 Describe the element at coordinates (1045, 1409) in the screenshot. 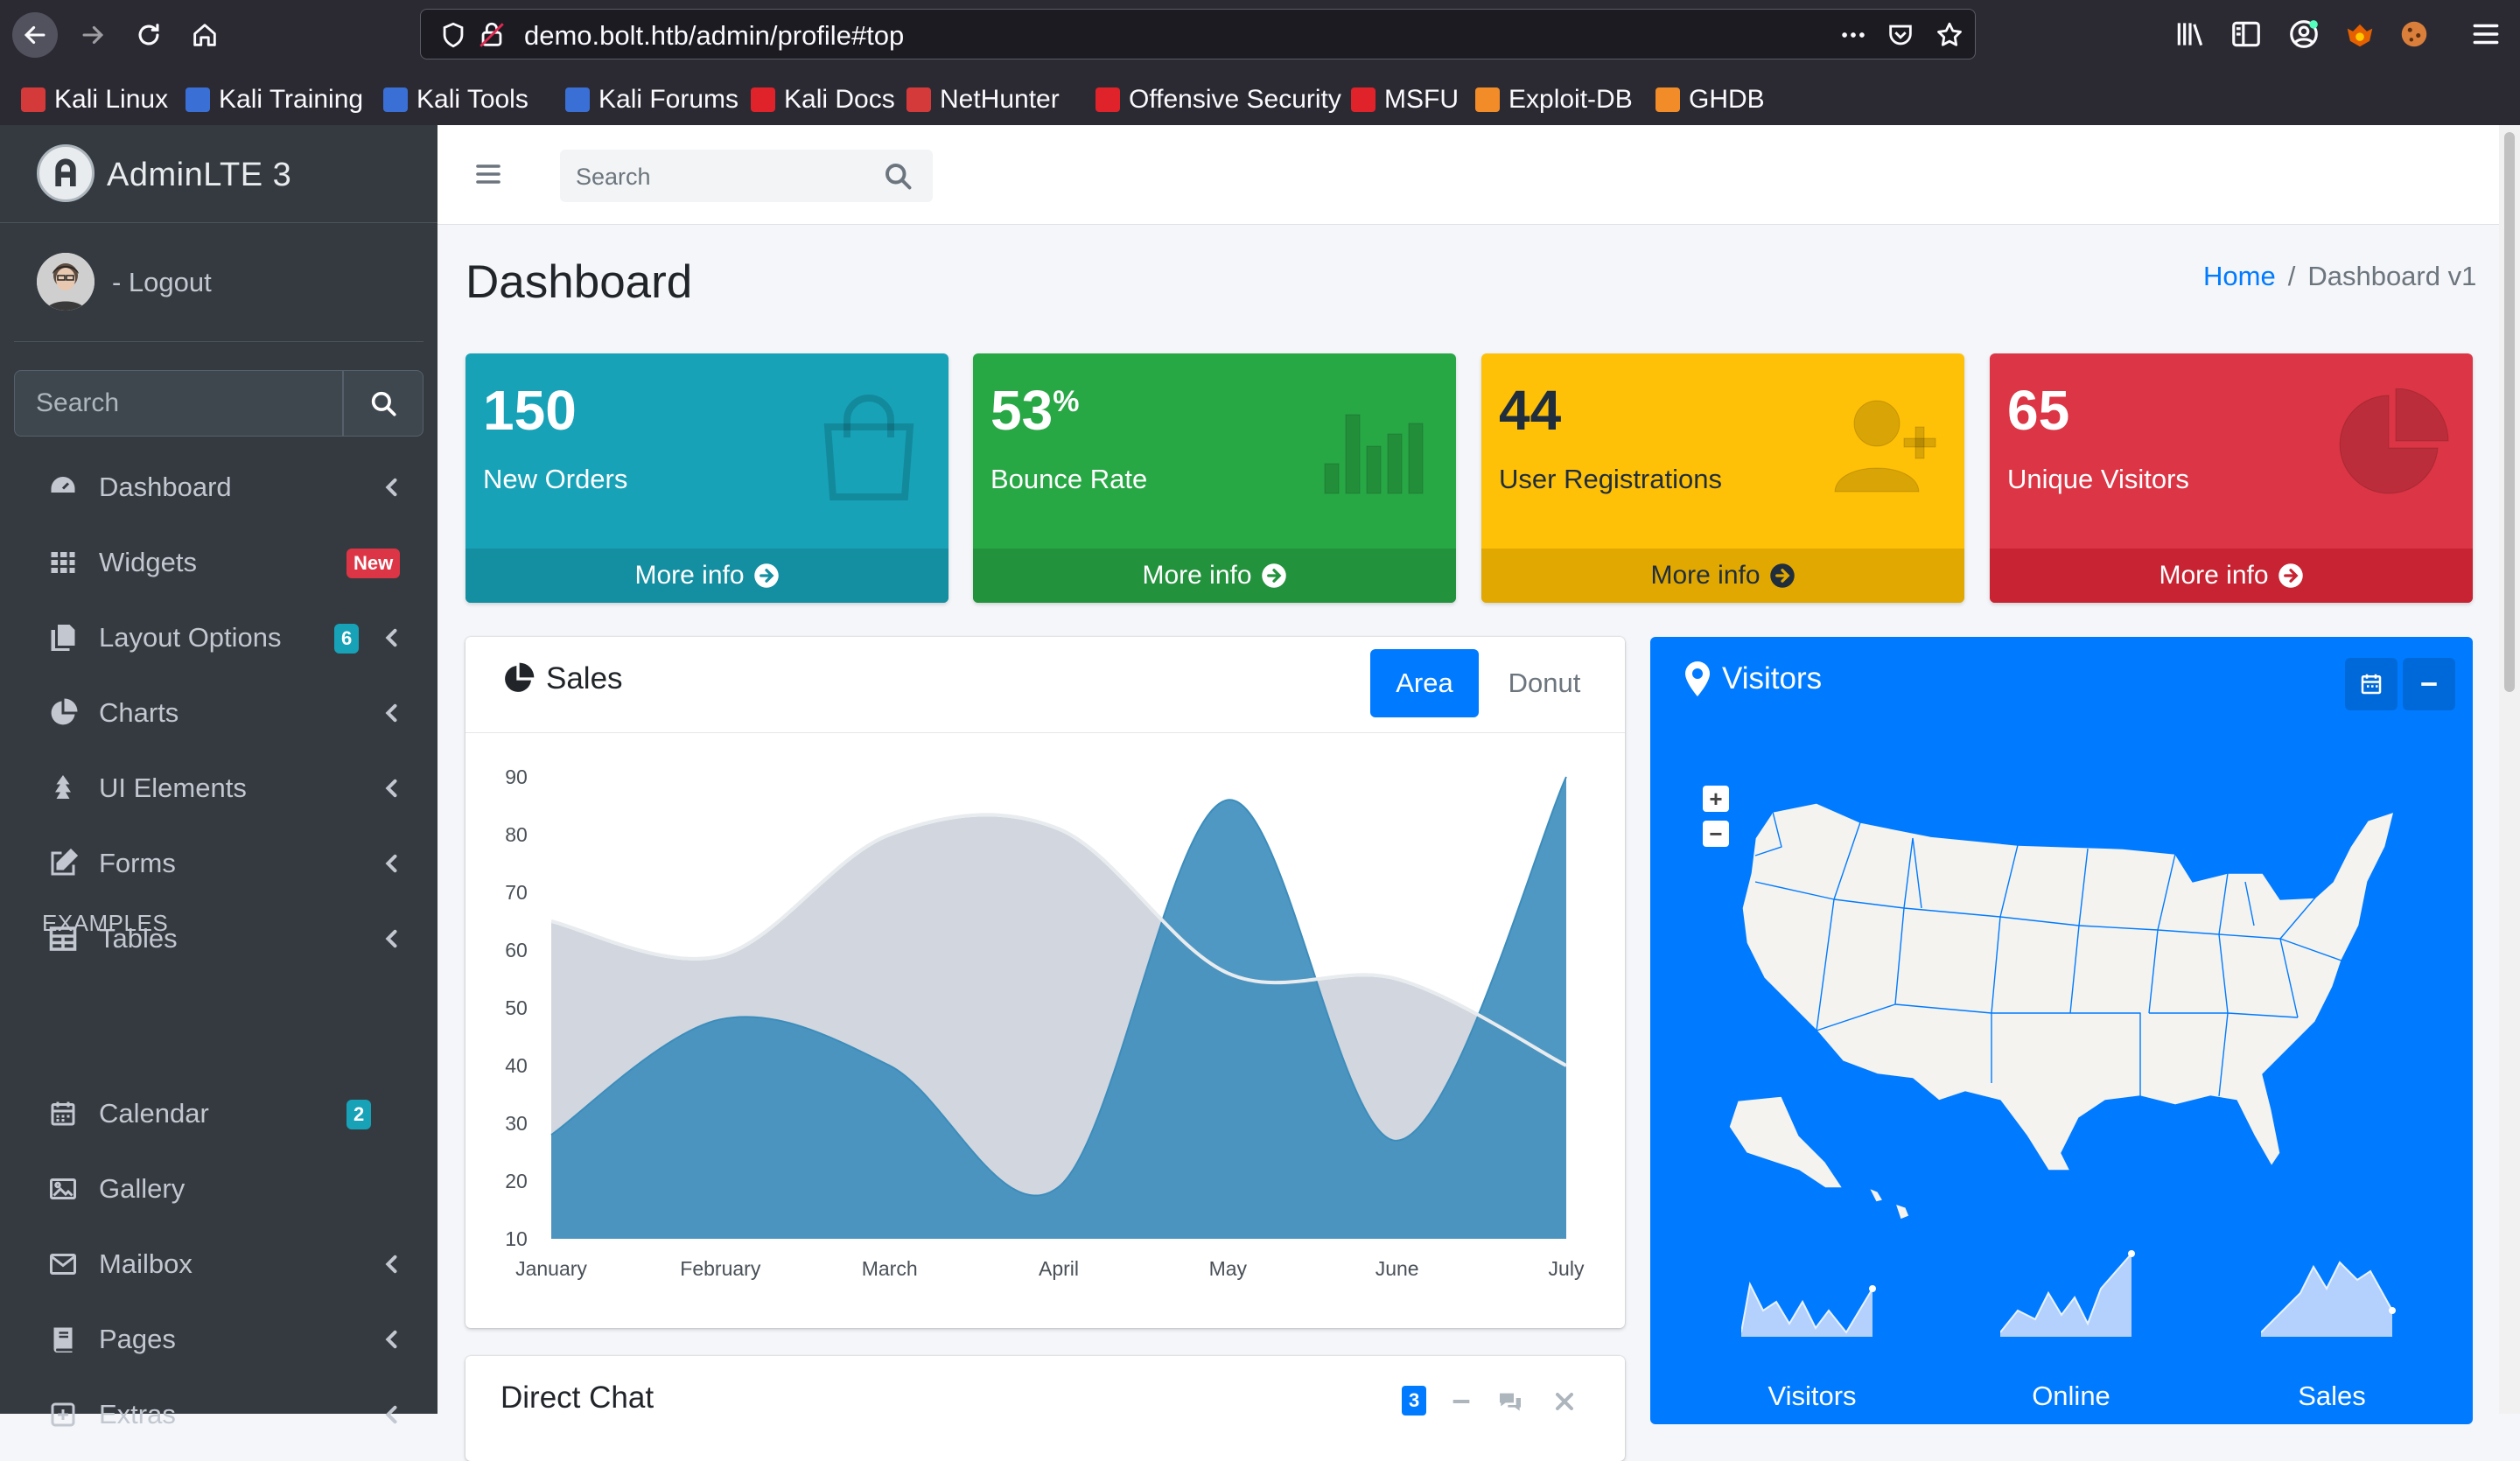

I see `direct-chat-card: Direct Chat 3` at that location.